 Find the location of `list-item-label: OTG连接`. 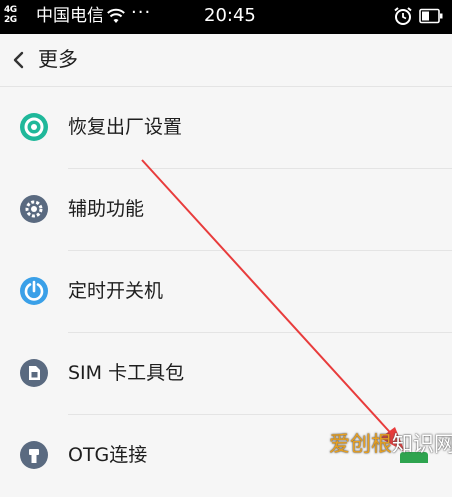

list-item-label: OTG连接 is located at coordinates (108, 455).